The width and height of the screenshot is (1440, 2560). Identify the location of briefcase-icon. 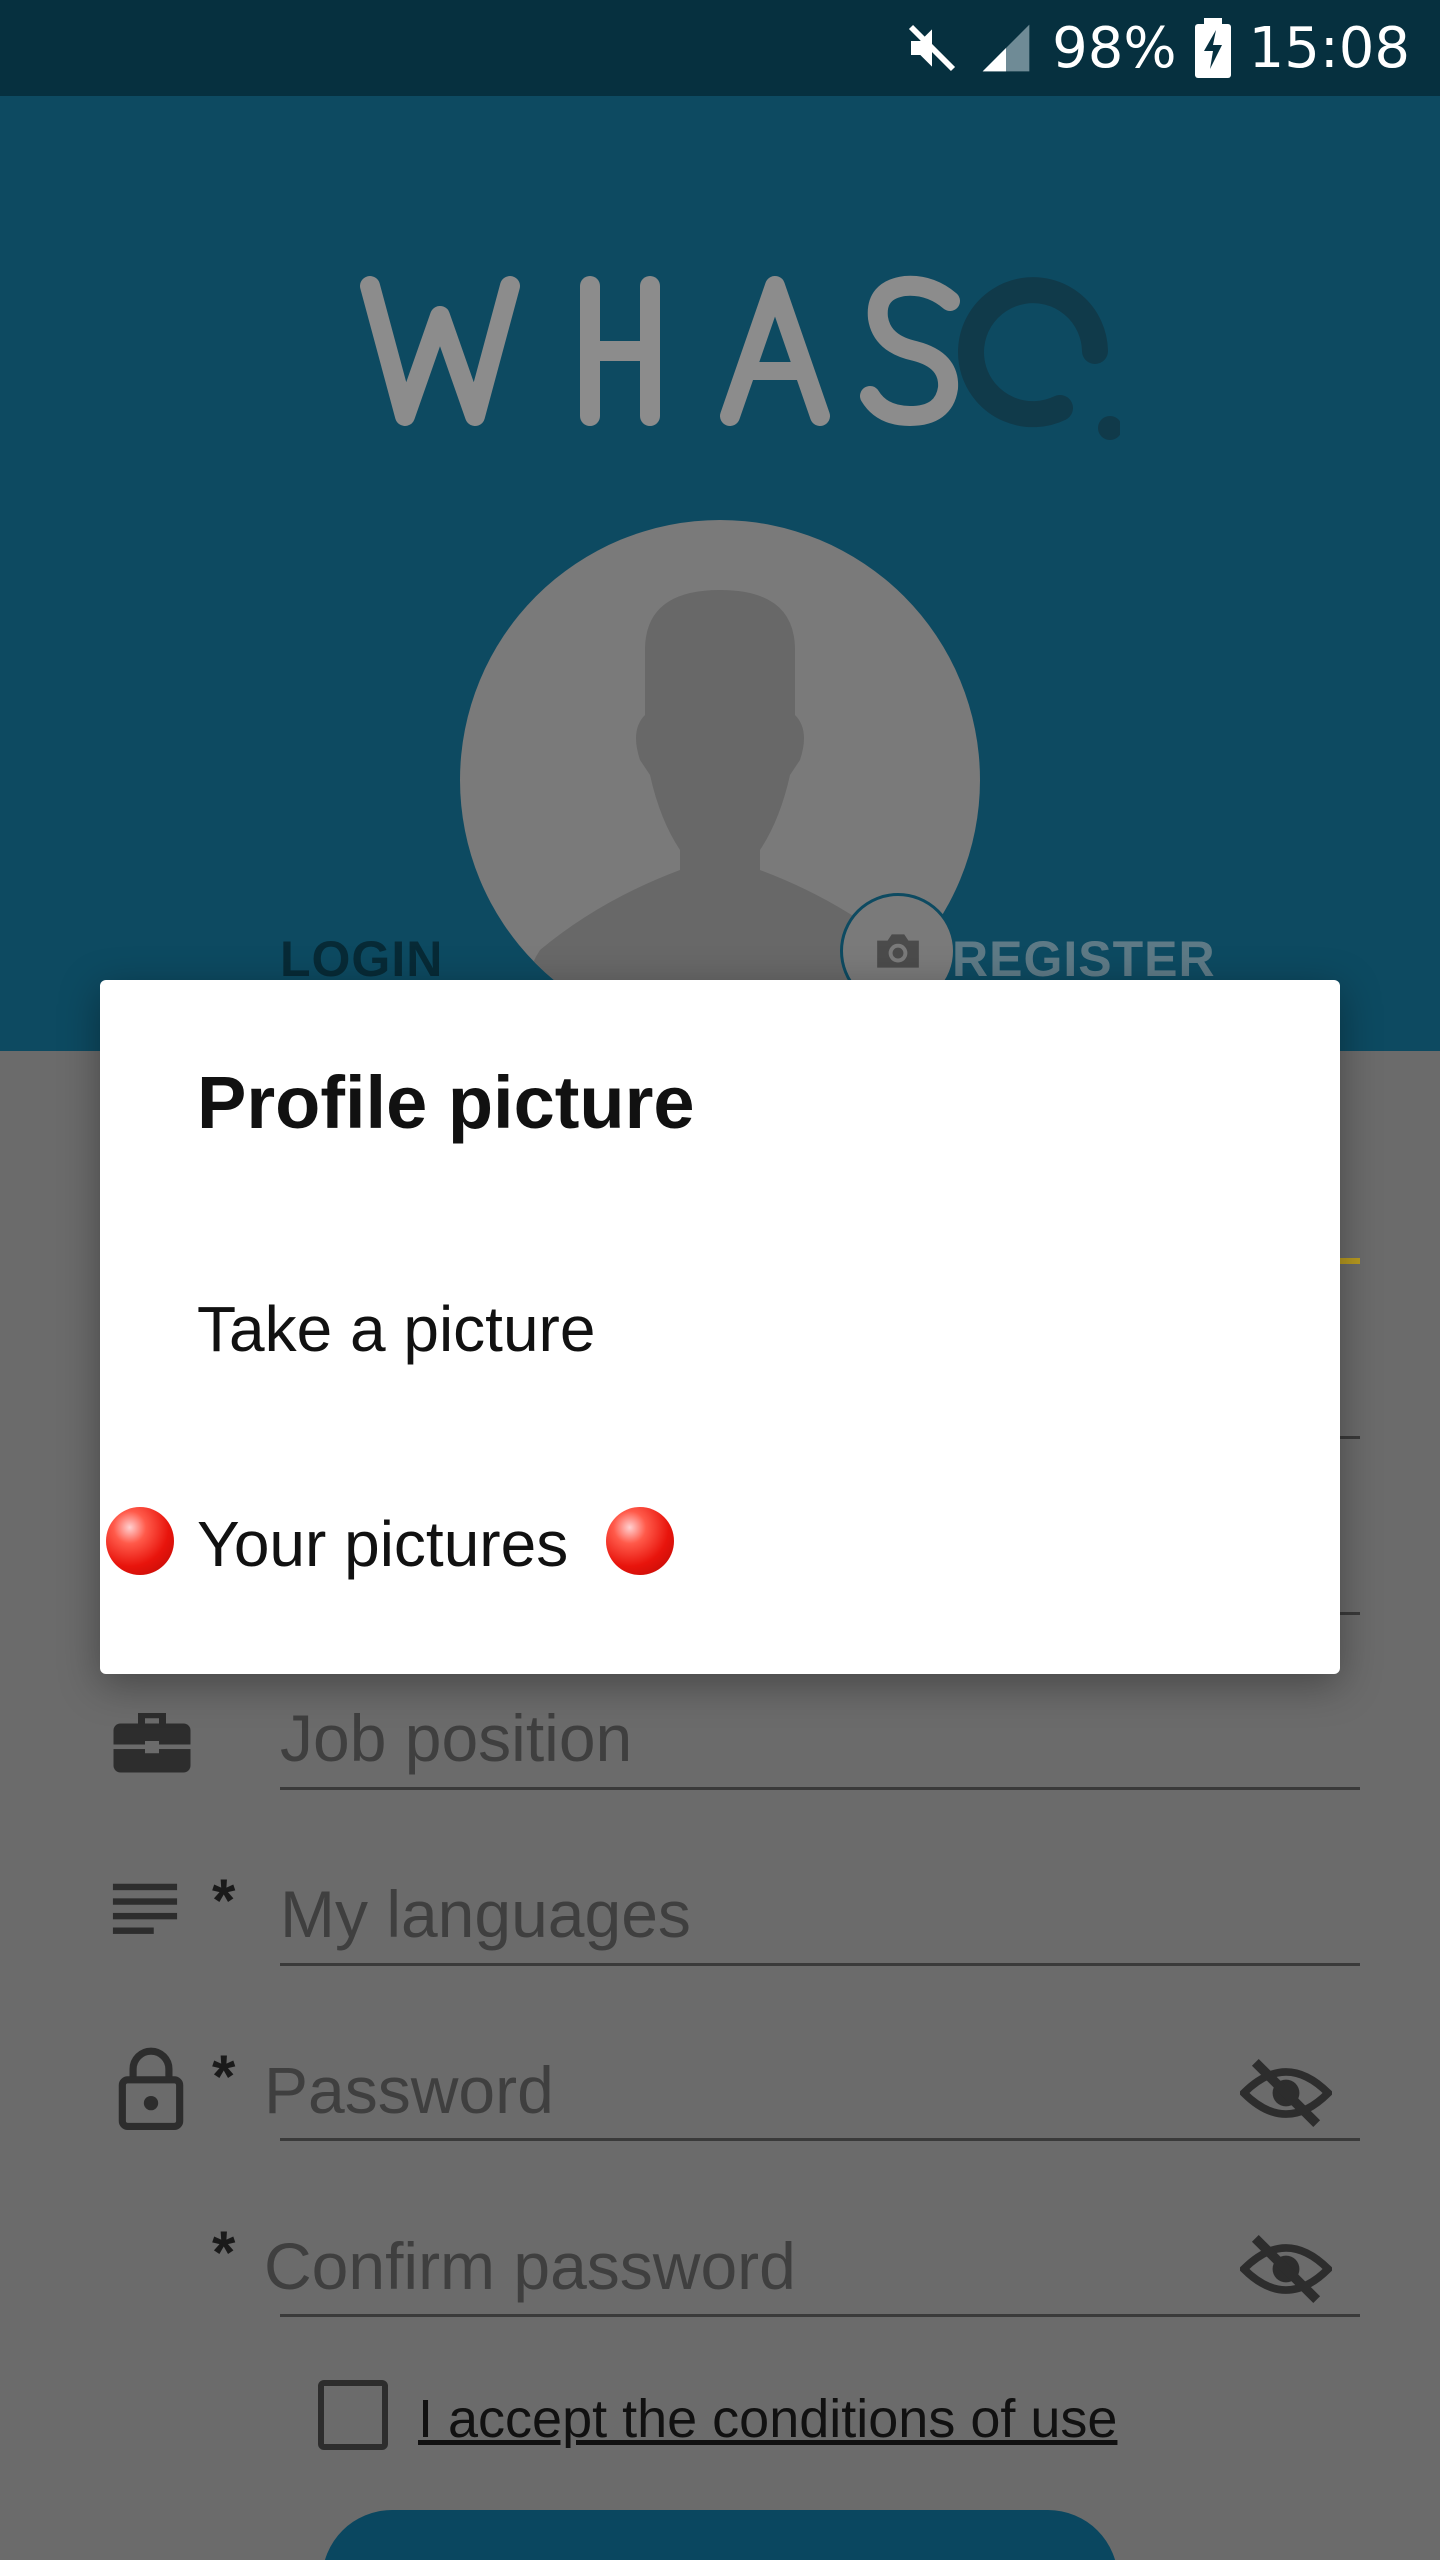
(152, 1743).